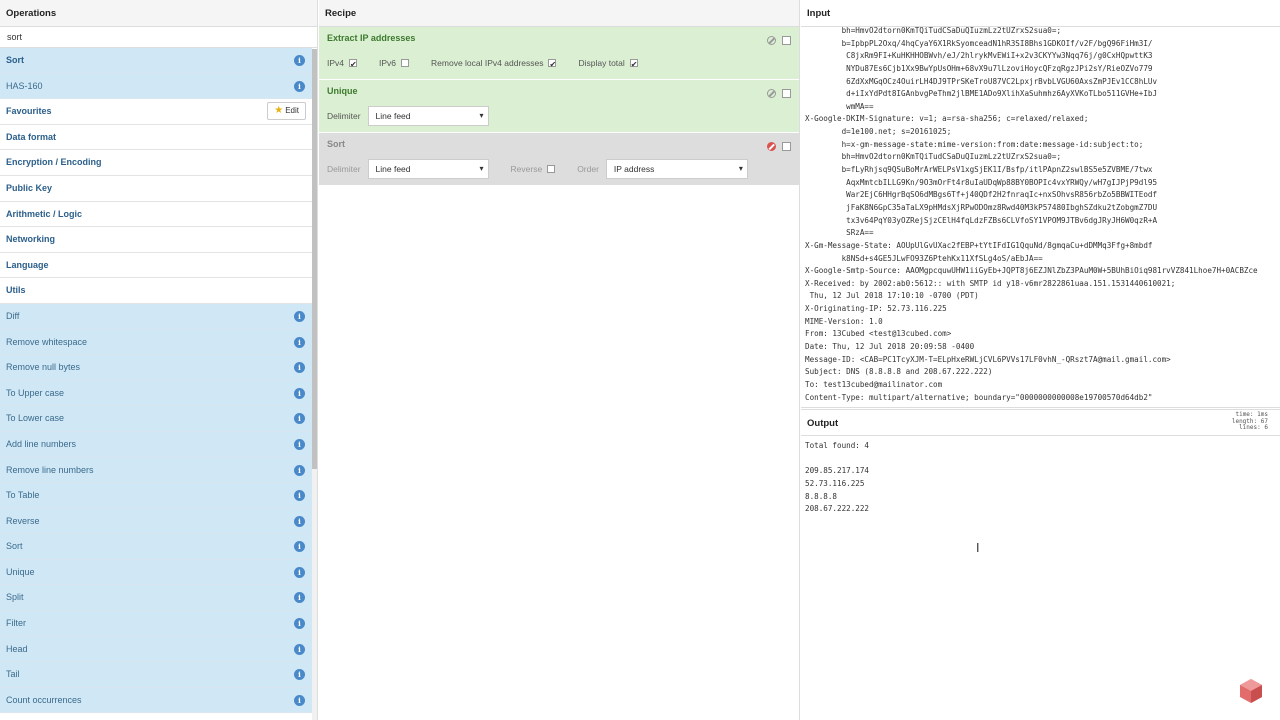  Describe the element at coordinates (156, 470) in the screenshot. I see `op-item-remove-line-numbers: Remove line numbers i` at that location.